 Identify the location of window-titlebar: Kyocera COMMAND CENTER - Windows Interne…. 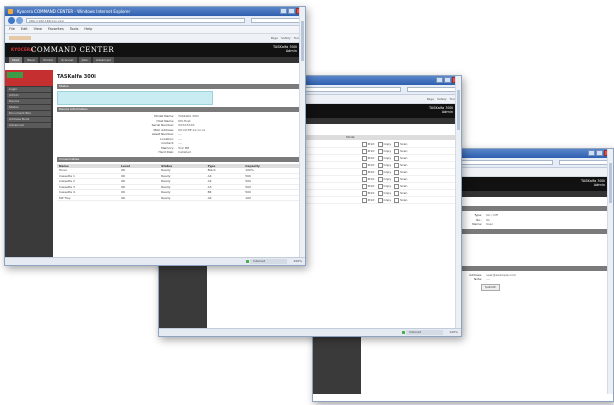
(155, 11).